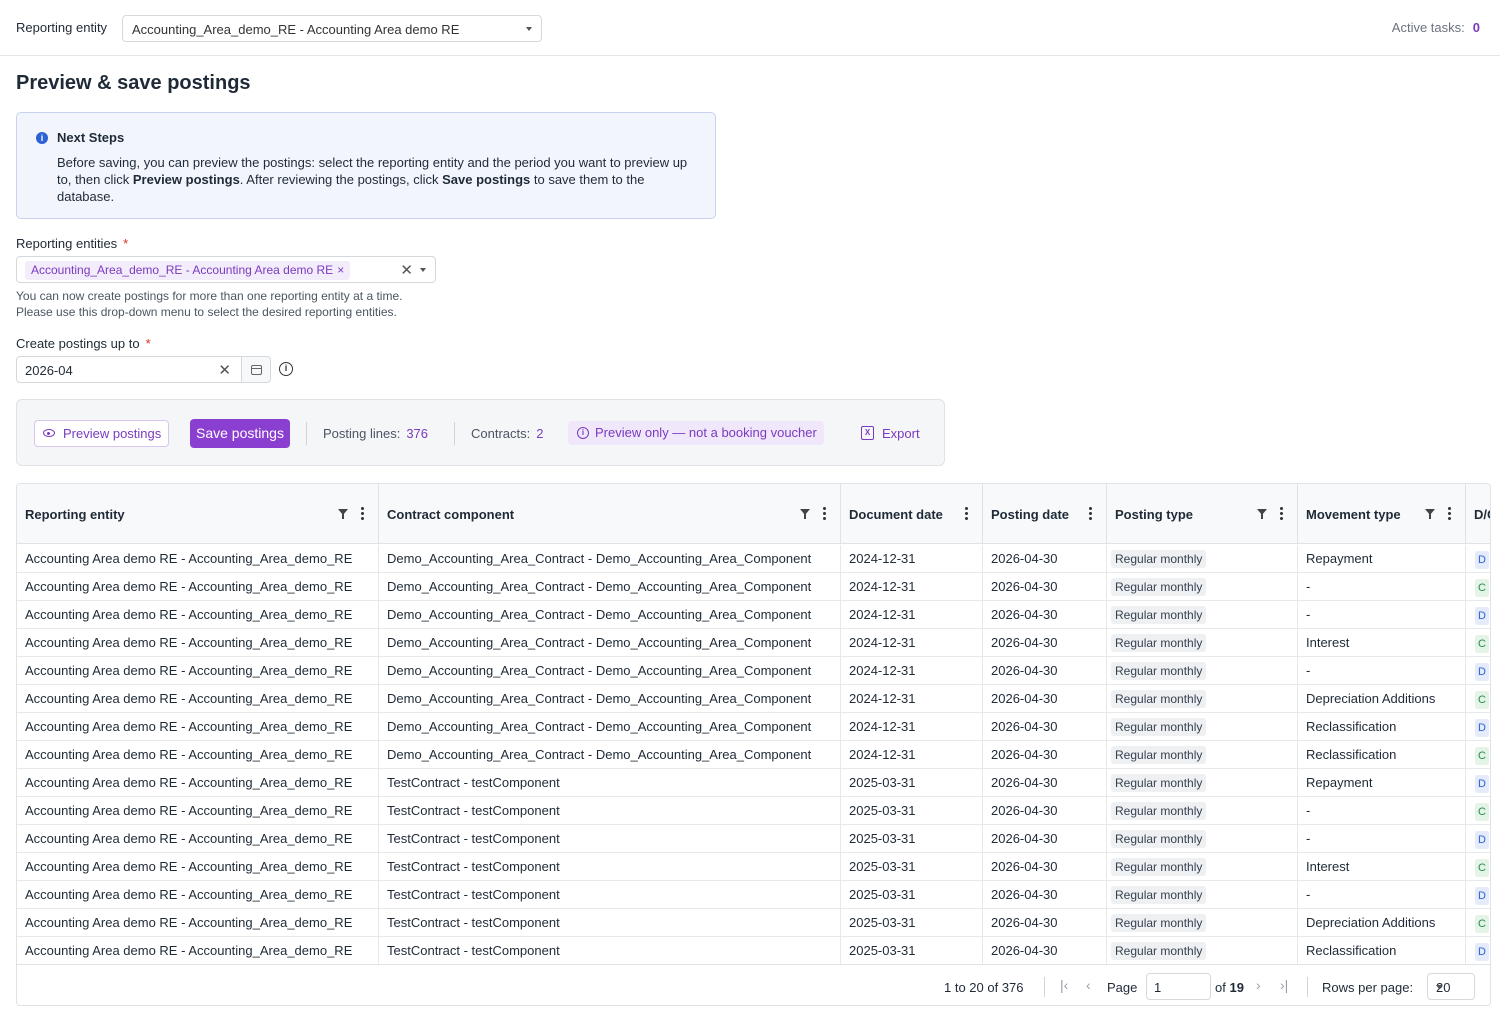 The height and width of the screenshot is (1010, 1500). I want to click on period-input: 2026-04 ✕, so click(129, 369).